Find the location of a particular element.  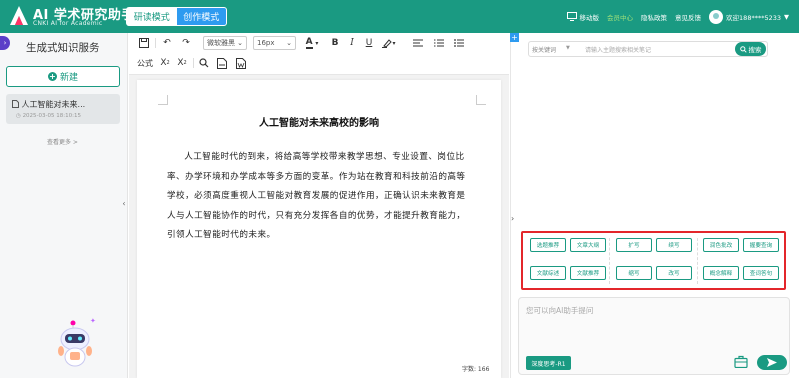

tool-shorten-button: 缩写 is located at coordinates (634, 273).